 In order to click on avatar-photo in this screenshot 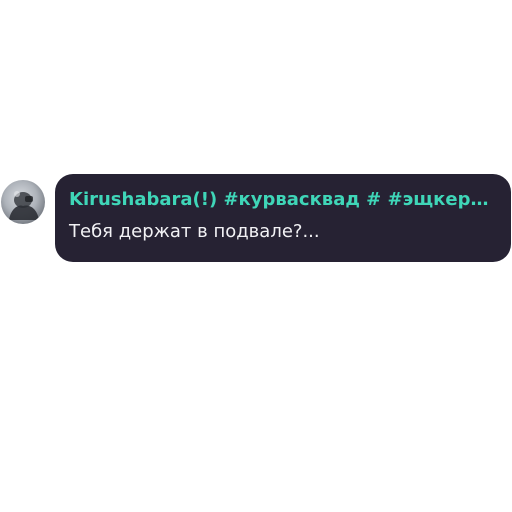, I will do `click(24, 205)`.